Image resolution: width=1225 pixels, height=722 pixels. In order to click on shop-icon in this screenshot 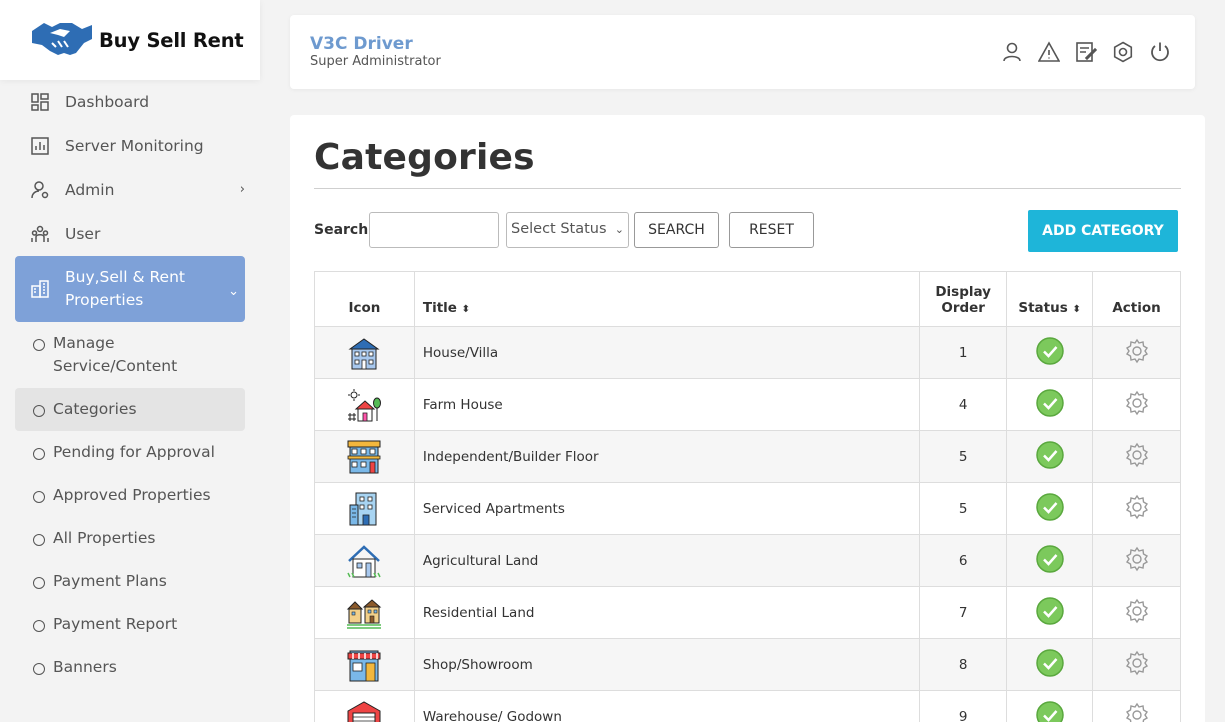, I will do `click(364, 665)`.